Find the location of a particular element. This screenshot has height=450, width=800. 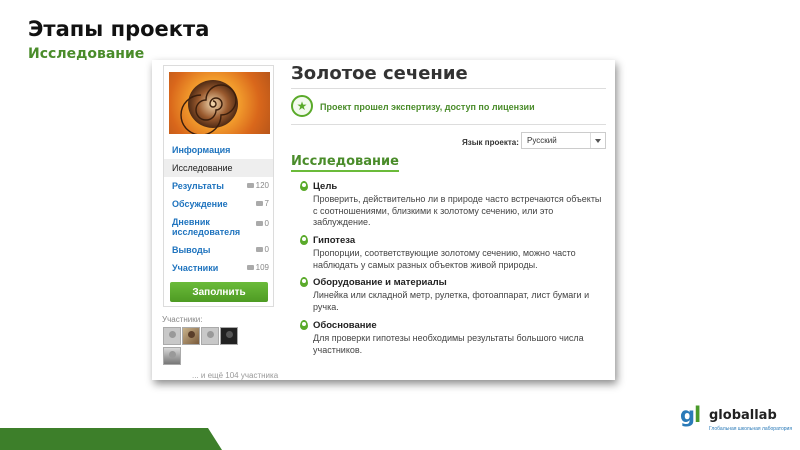

item-title: Обоснование is located at coordinates (345, 325).